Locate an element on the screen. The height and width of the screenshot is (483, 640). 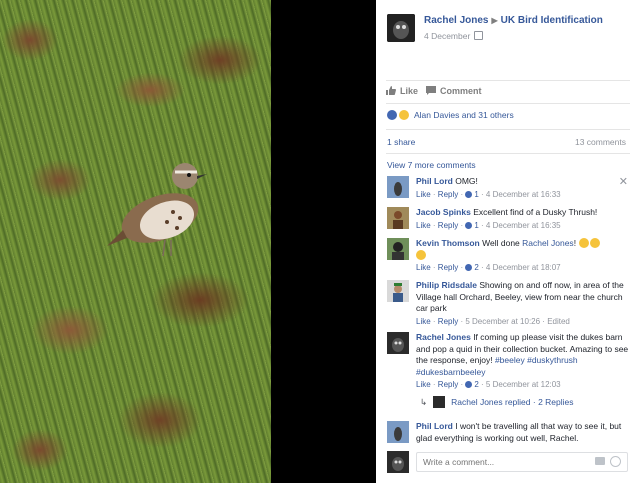
caret-right-icon: ▶ is located at coordinates (494, 20).